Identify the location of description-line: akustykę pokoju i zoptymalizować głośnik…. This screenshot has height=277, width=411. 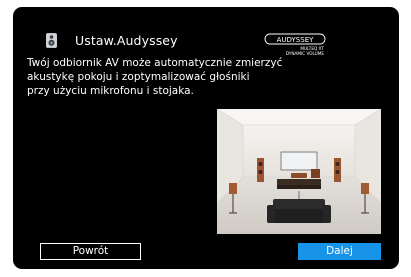
(138, 77).